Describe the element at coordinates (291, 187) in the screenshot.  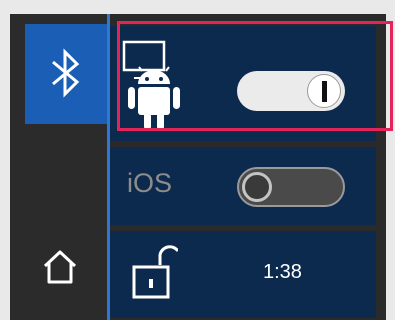
I see `ios-toggle` at that location.